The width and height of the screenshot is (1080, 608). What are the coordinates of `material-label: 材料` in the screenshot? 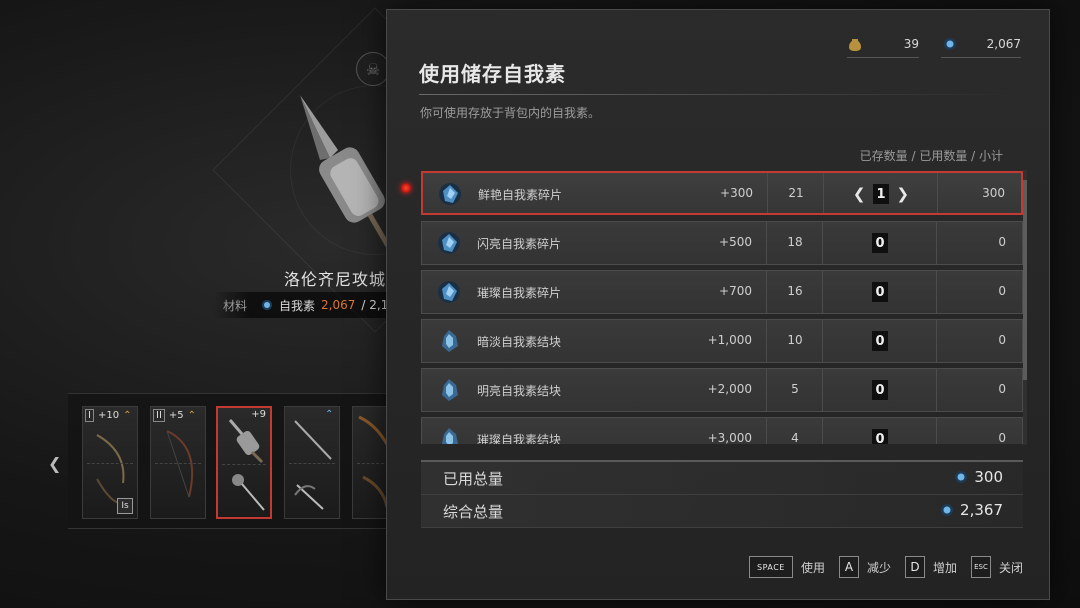 It's located at (235, 305).